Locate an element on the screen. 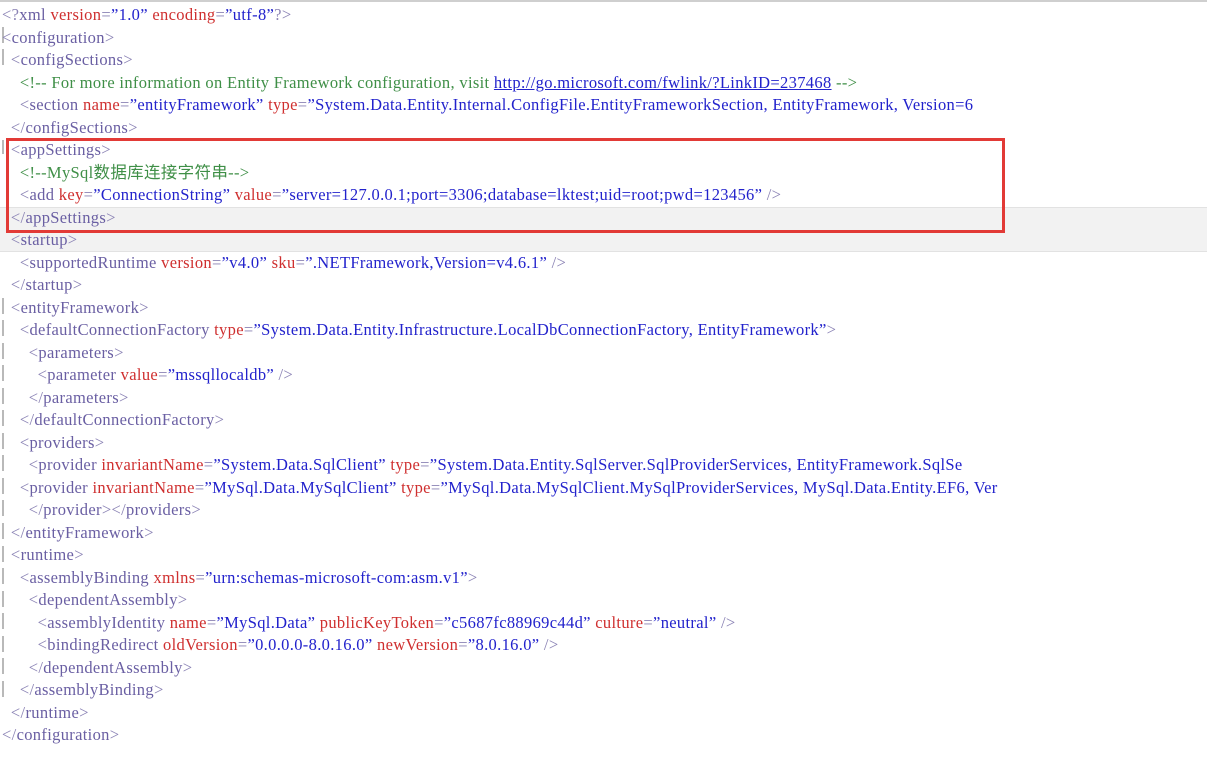 Image resolution: width=1207 pixels, height=768 pixels. code-line: </appSettings> is located at coordinates (603, 217).